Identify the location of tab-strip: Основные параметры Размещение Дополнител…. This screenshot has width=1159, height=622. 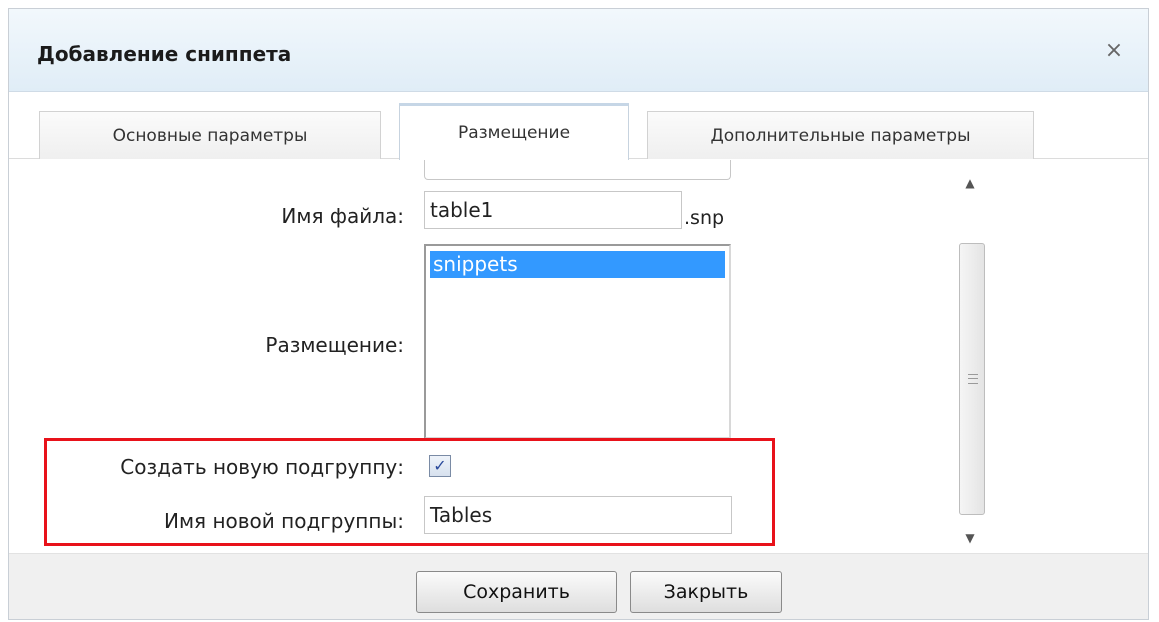
(578, 126).